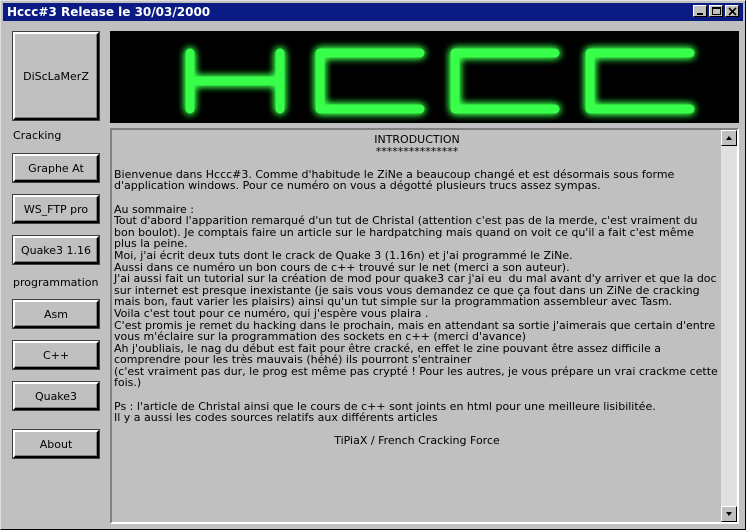 The height and width of the screenshot is (530, 746). I want to click on hccc-banner, so click(424, 77).